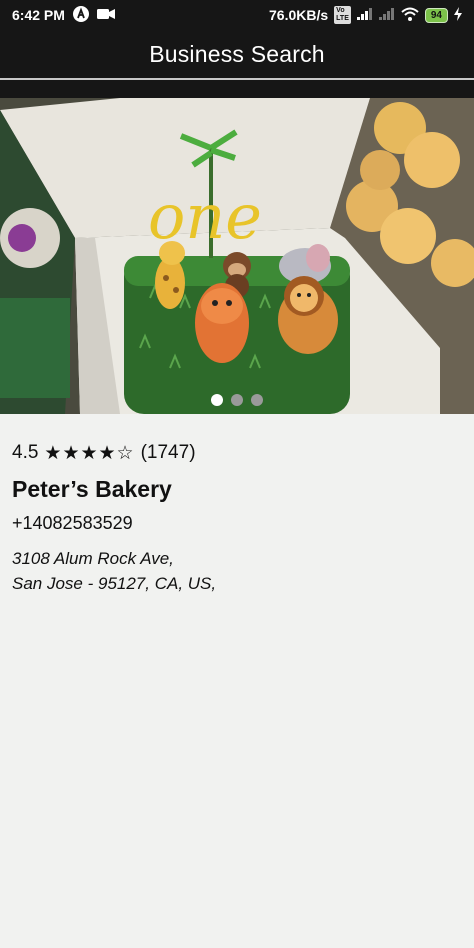  I want to click on a-icon, so click(80, 15).